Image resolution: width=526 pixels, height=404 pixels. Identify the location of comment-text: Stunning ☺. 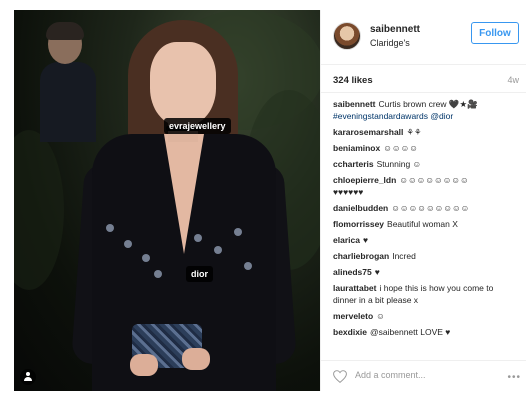
(399, 164).